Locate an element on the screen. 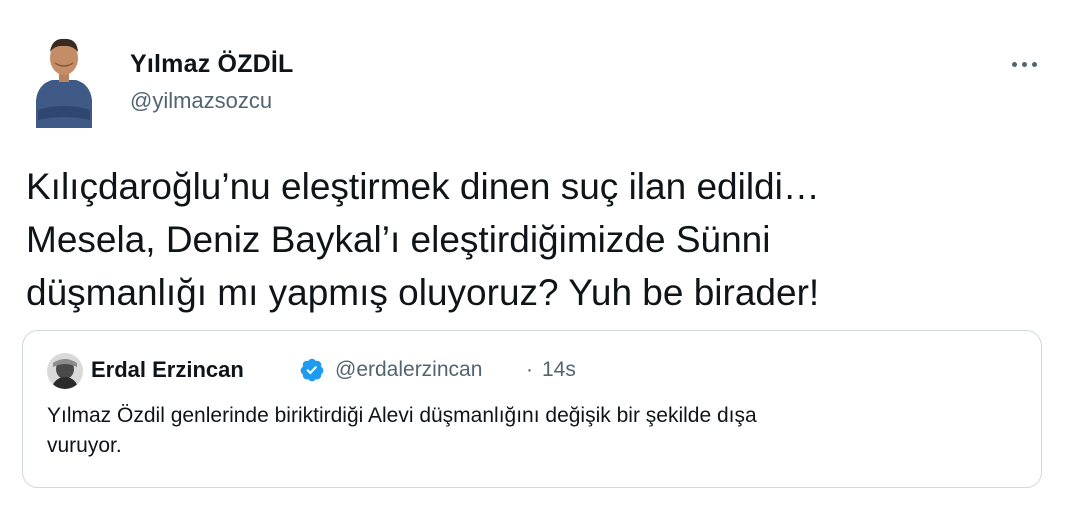 This screenshot has height=520, width=1080. more-options-icon is located at coordinates (1024, 64).